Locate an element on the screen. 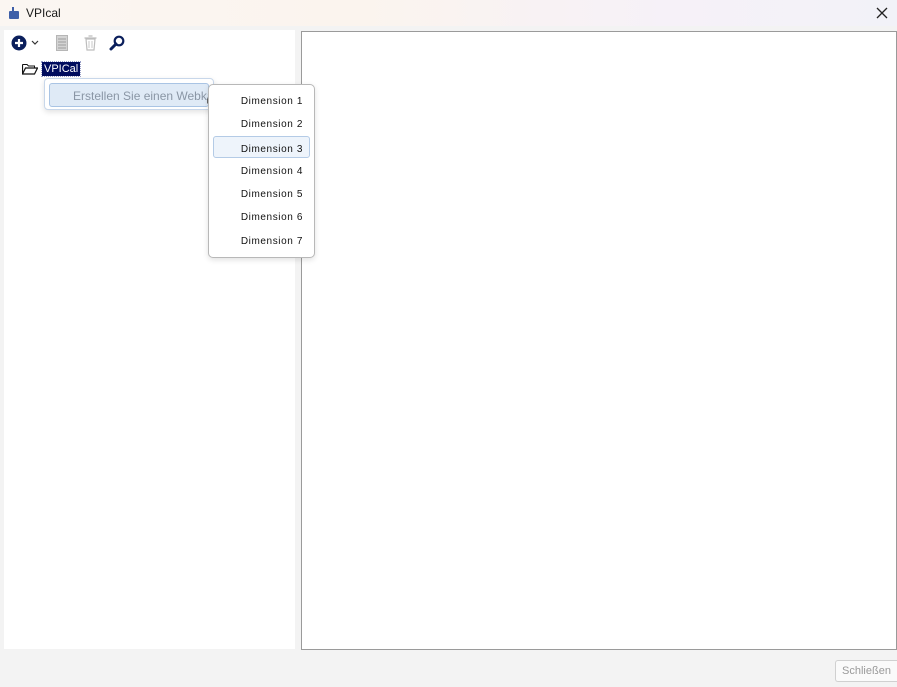 This screenshot has width=897, height=687. footer-bar is located at coordinates (448, 668).